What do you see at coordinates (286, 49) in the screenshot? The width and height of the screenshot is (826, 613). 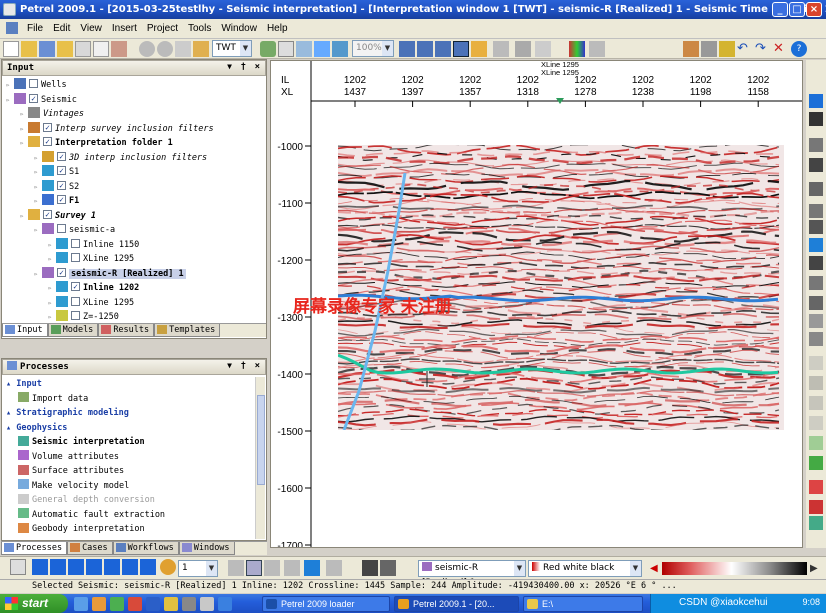 I see `window-icon` at bounding box center [286, 49].